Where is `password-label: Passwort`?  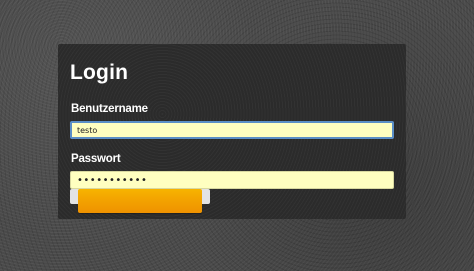 password-label: Passwort is located at coordinates (96, 159).